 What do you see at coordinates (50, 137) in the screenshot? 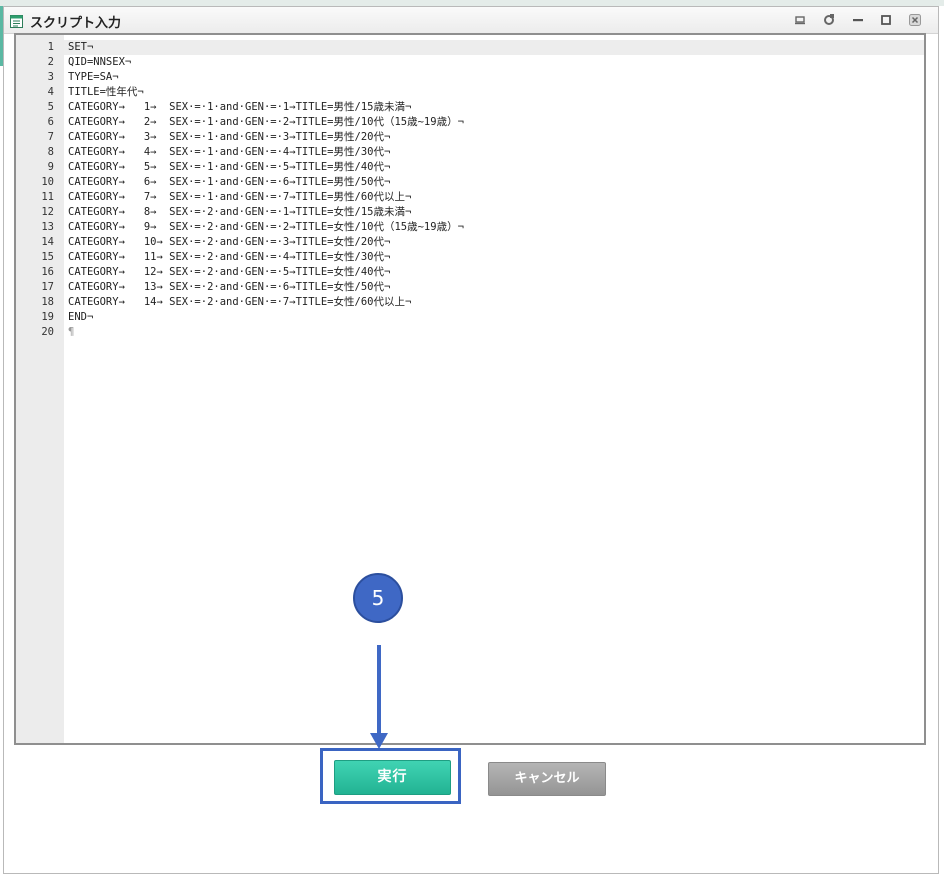
I see `line-number: 7` at bounding box center [50, 137].